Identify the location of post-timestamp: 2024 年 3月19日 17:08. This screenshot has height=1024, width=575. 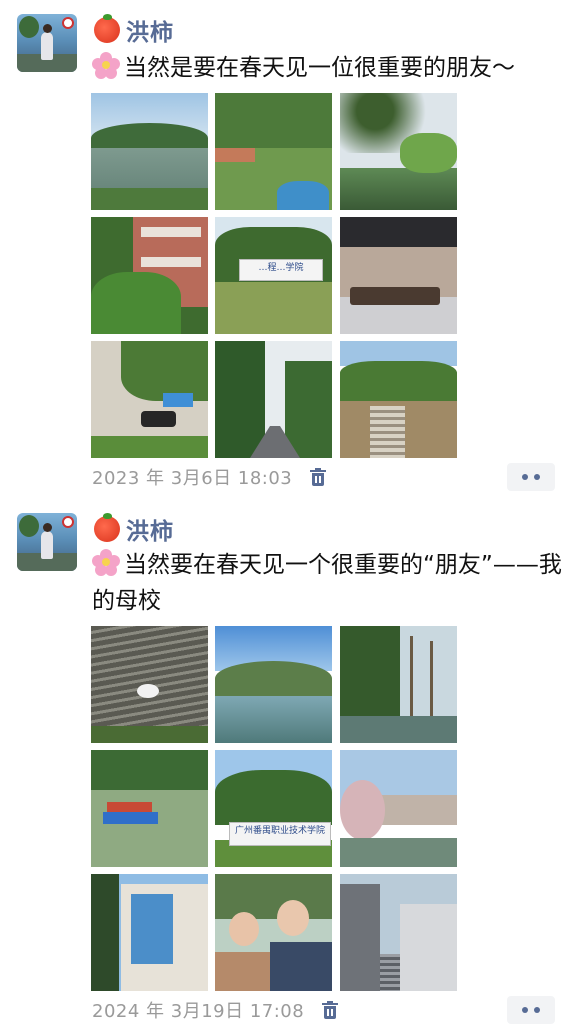
(198, 1011).